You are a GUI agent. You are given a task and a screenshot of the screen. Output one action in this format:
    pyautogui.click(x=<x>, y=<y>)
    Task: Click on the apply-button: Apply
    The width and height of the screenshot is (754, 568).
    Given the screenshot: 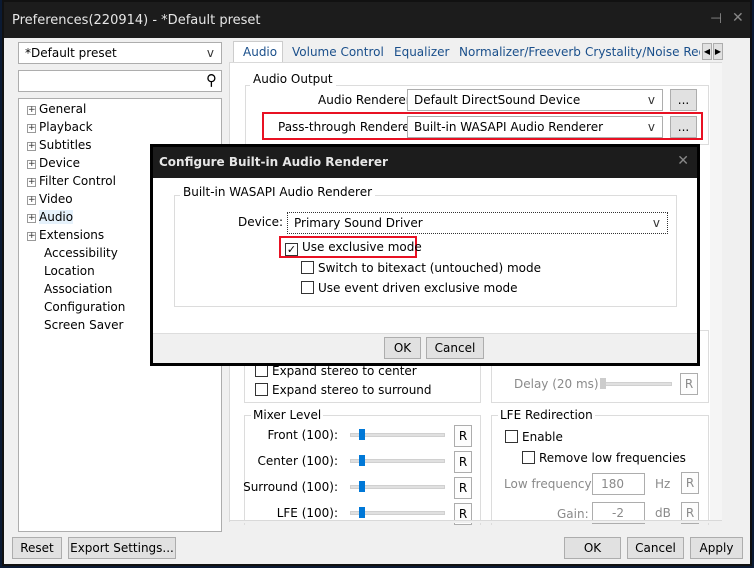 What is the action you would take?
    pyautogui.click(x=716, y=548)
    